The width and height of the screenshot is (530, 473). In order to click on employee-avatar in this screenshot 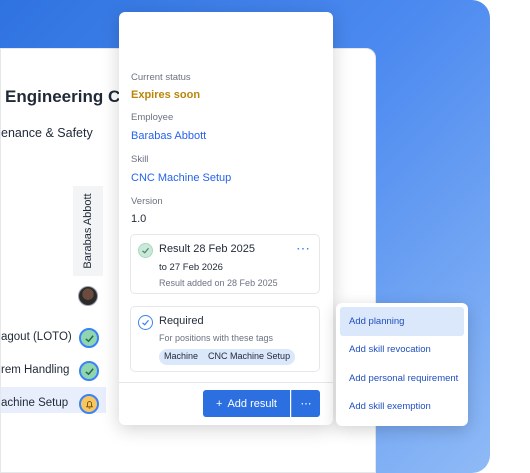, I will do `click(88, 296)`.